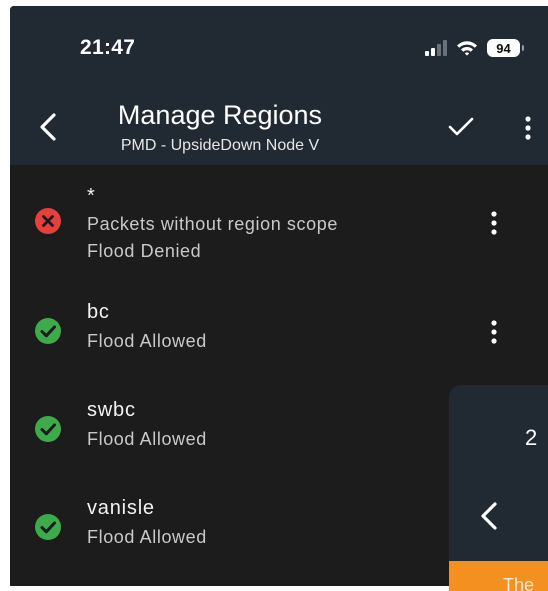  I want to click on battery-icon: 94, so click(505, 48).